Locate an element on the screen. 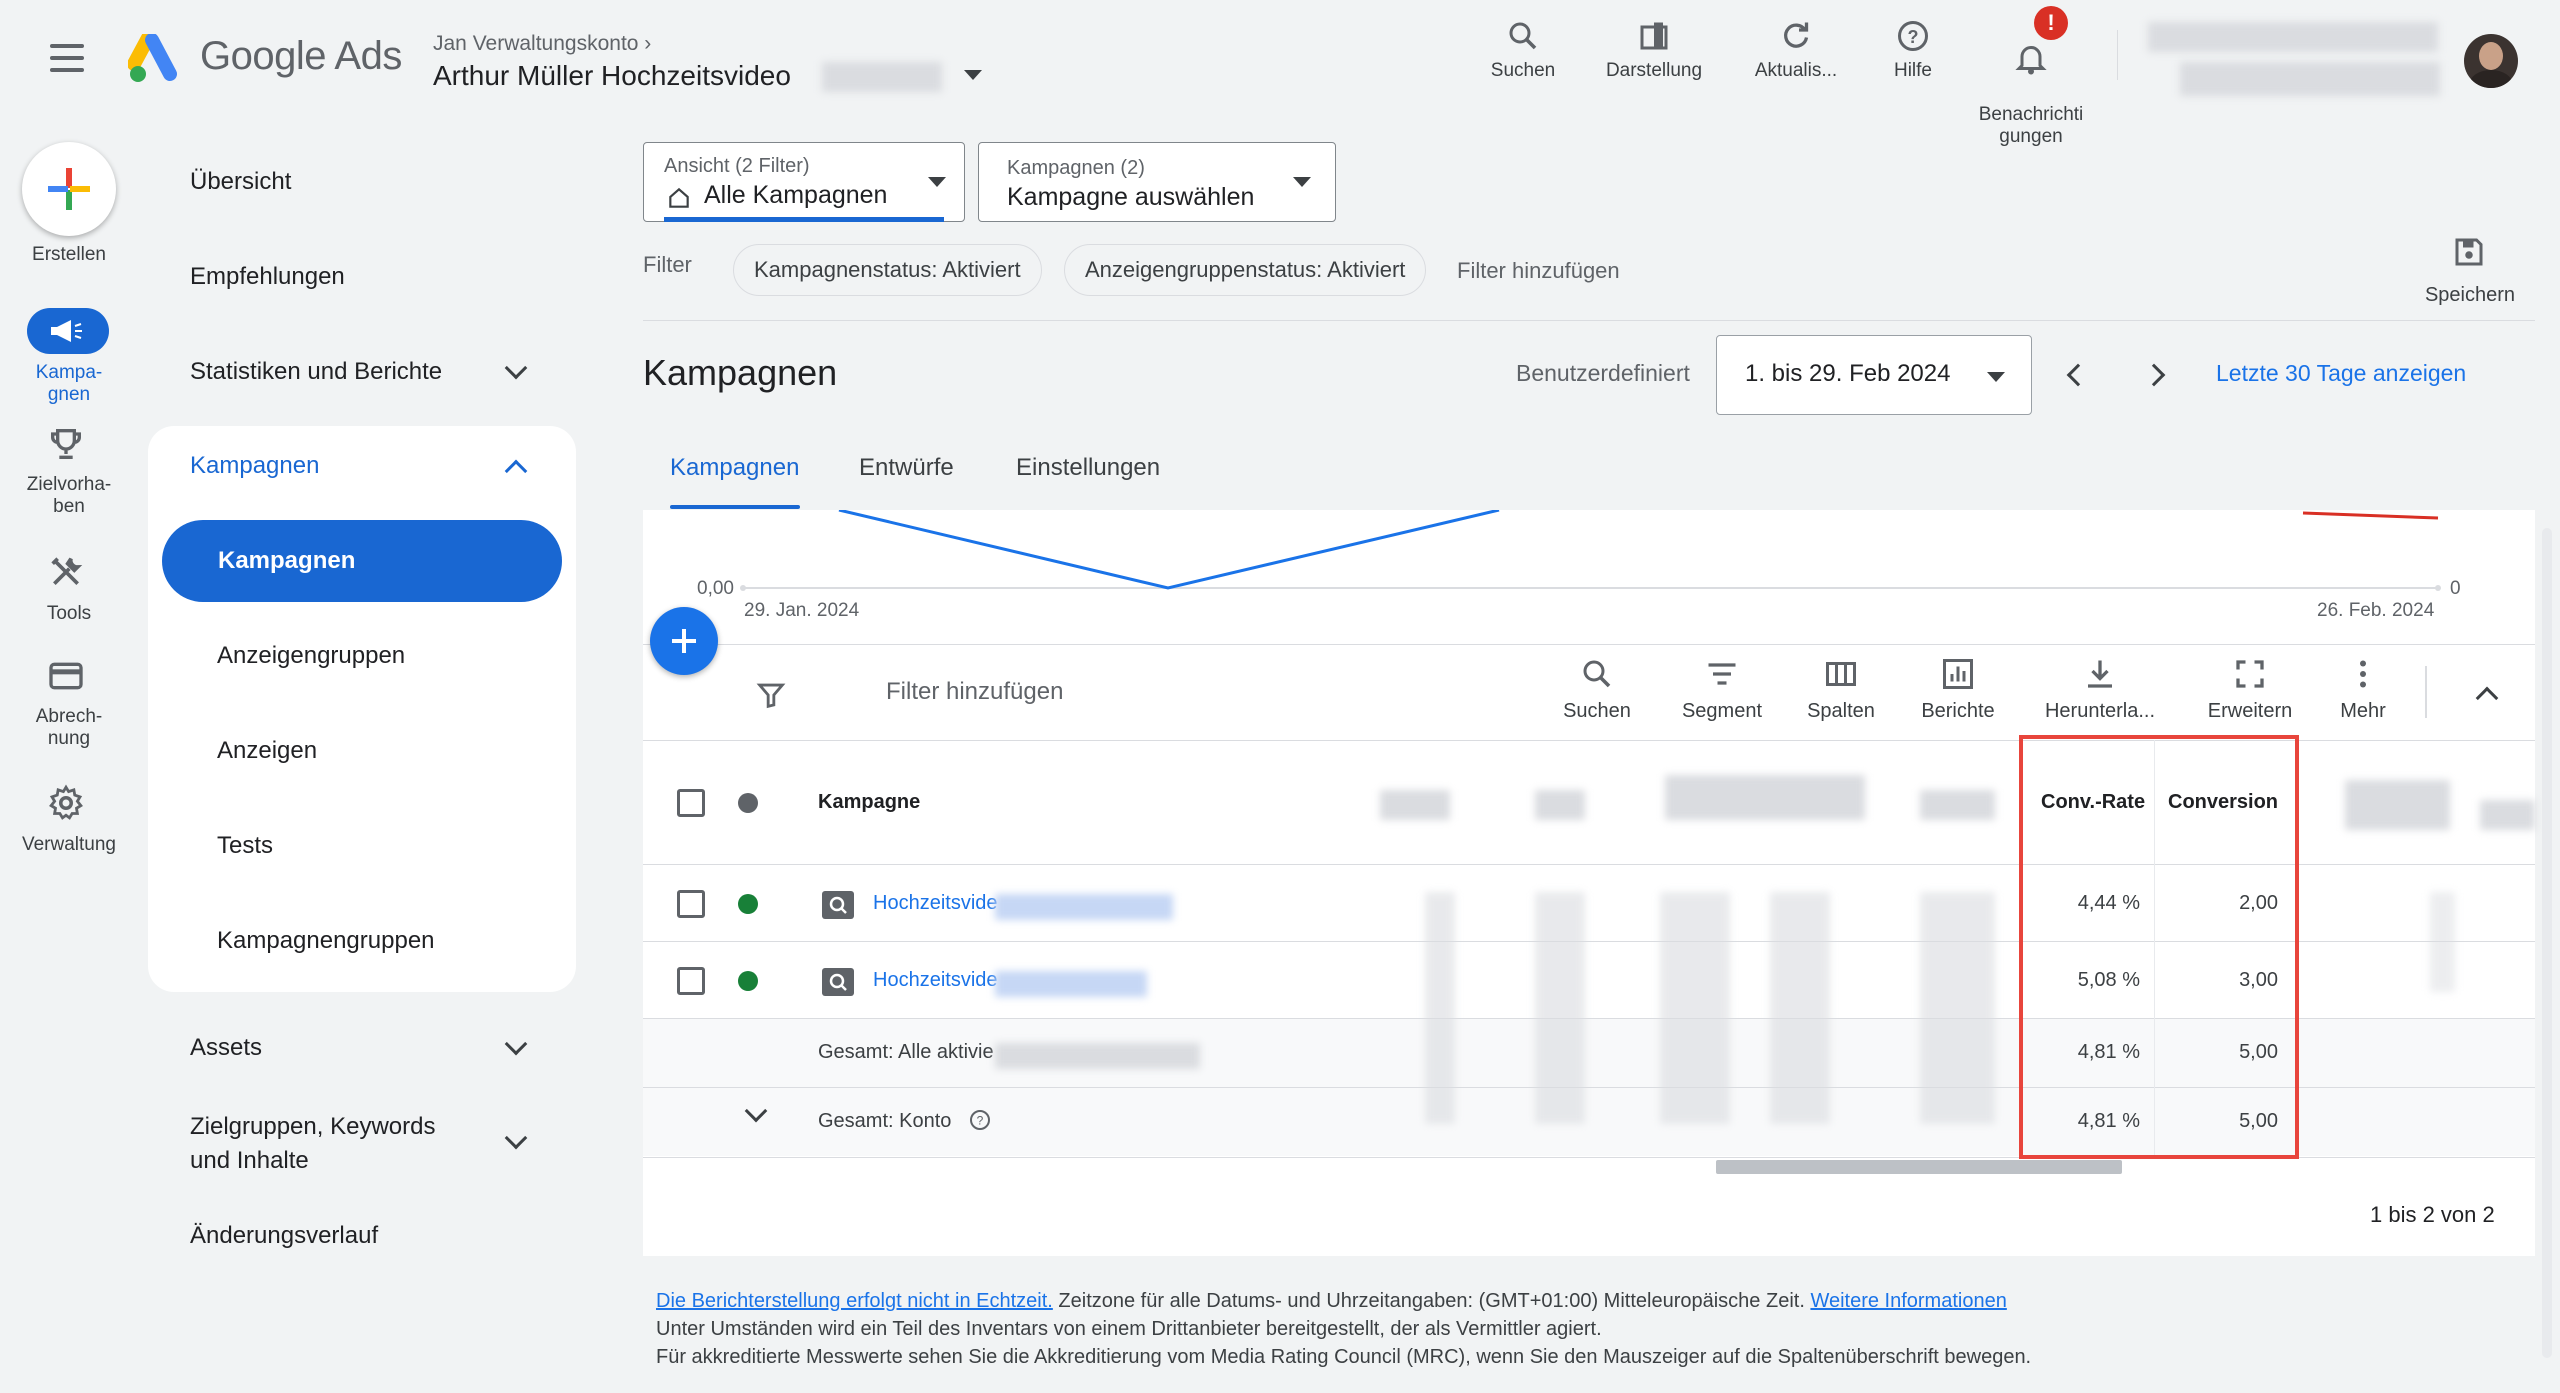  more-info-link: Weitere Informationen is located at coordinates (1908, 1301).